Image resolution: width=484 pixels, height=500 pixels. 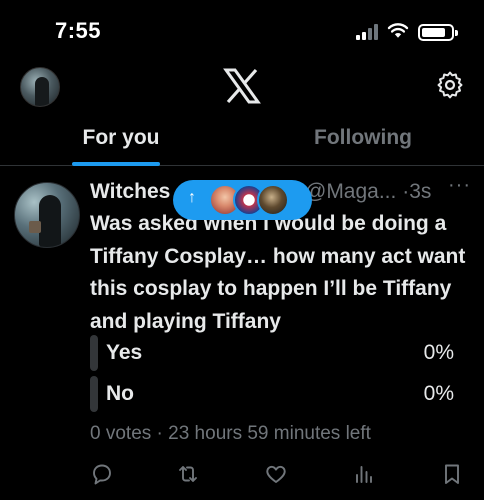 What do you see at coordinates (124, 352) in the screenshot?
I see `poll-option-label: Yes` at bounding box center [124, 352].